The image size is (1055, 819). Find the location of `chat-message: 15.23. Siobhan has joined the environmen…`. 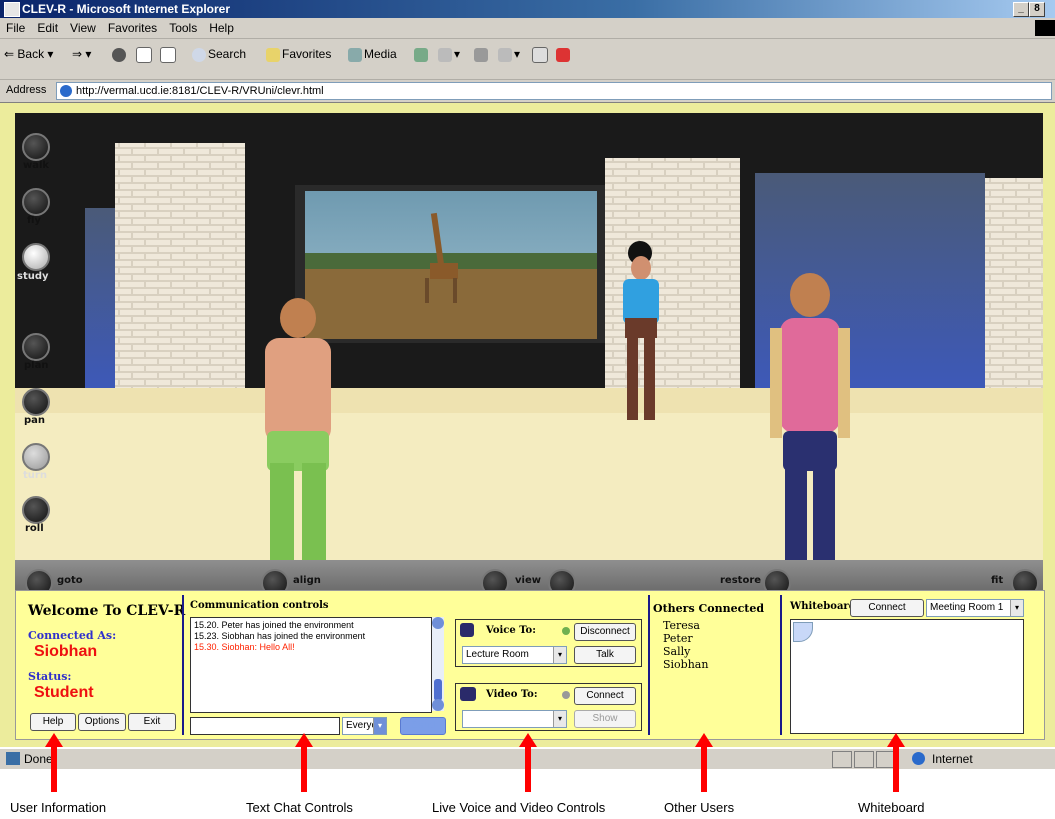

chat-message: 15.23. Siobhan has joined the environmen… is located at coordinates (280, 636).